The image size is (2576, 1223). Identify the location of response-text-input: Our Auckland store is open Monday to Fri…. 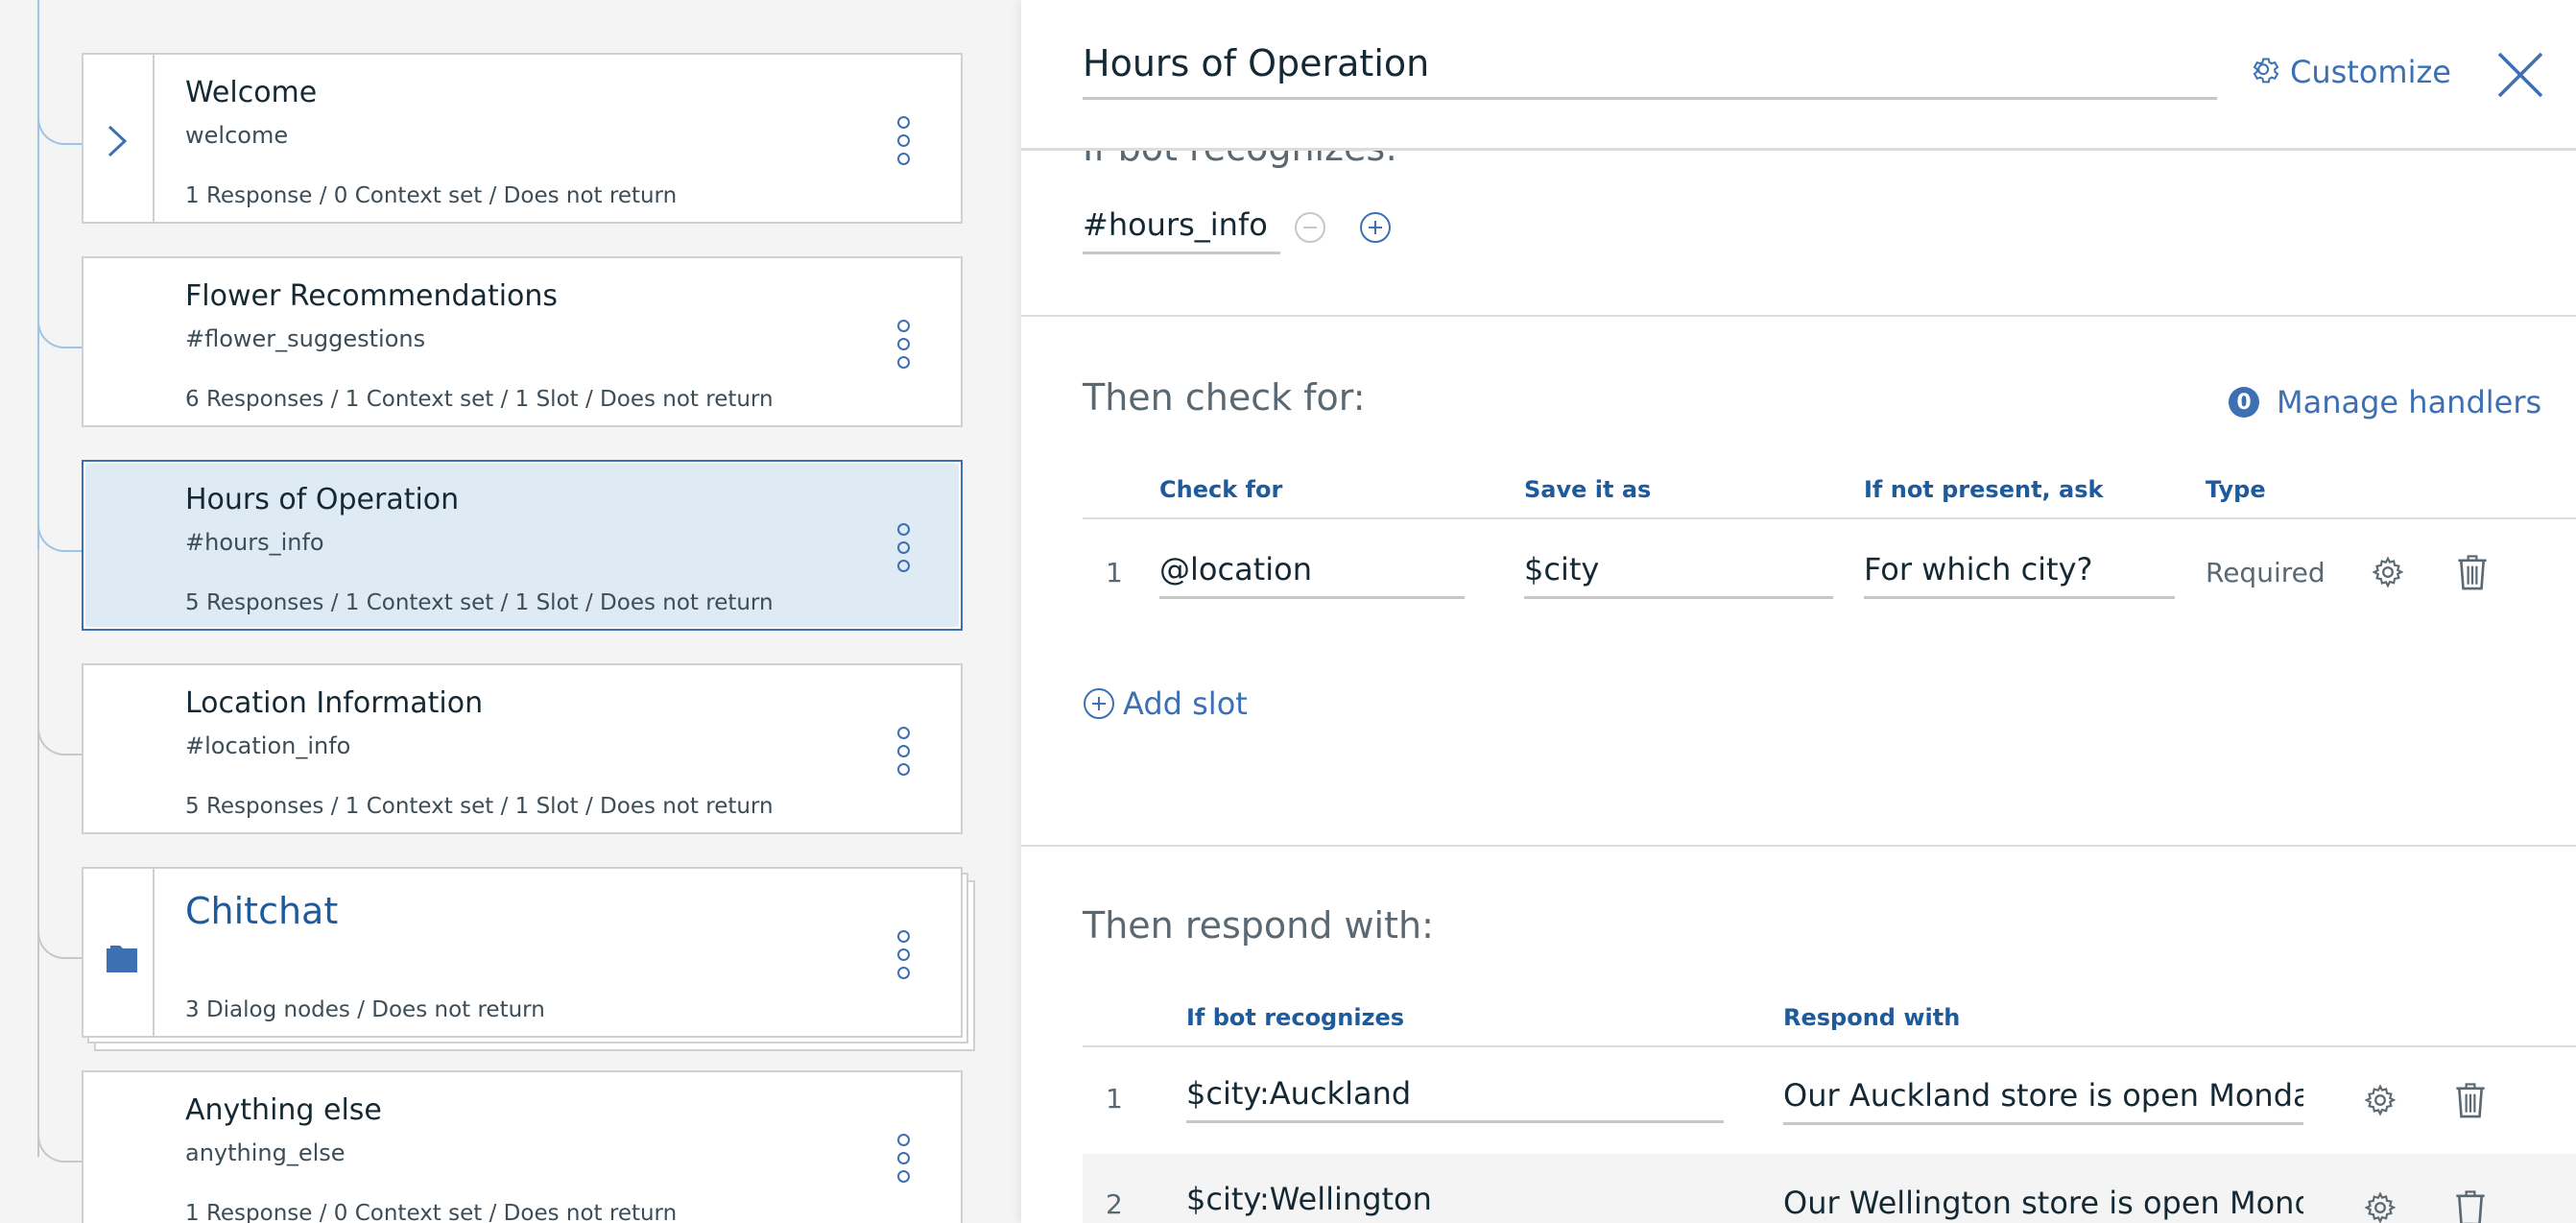
(2043, 1101).